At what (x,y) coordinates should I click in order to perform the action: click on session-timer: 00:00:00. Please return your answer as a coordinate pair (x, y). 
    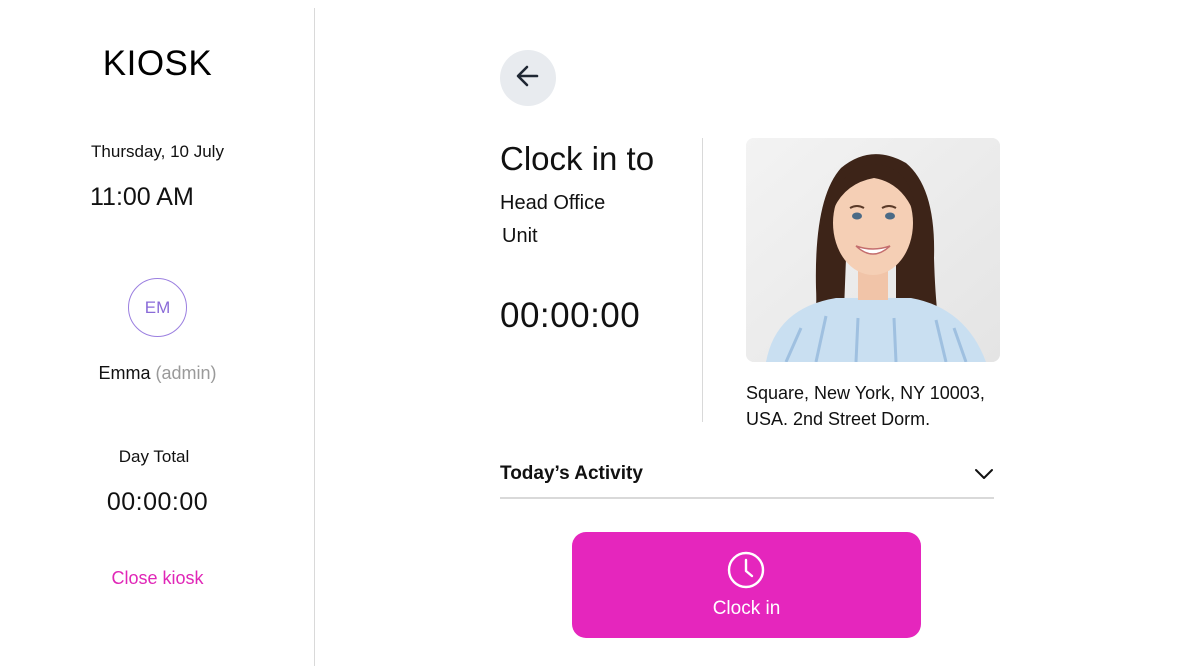
    Looking at the image, I should click on (570, 315).